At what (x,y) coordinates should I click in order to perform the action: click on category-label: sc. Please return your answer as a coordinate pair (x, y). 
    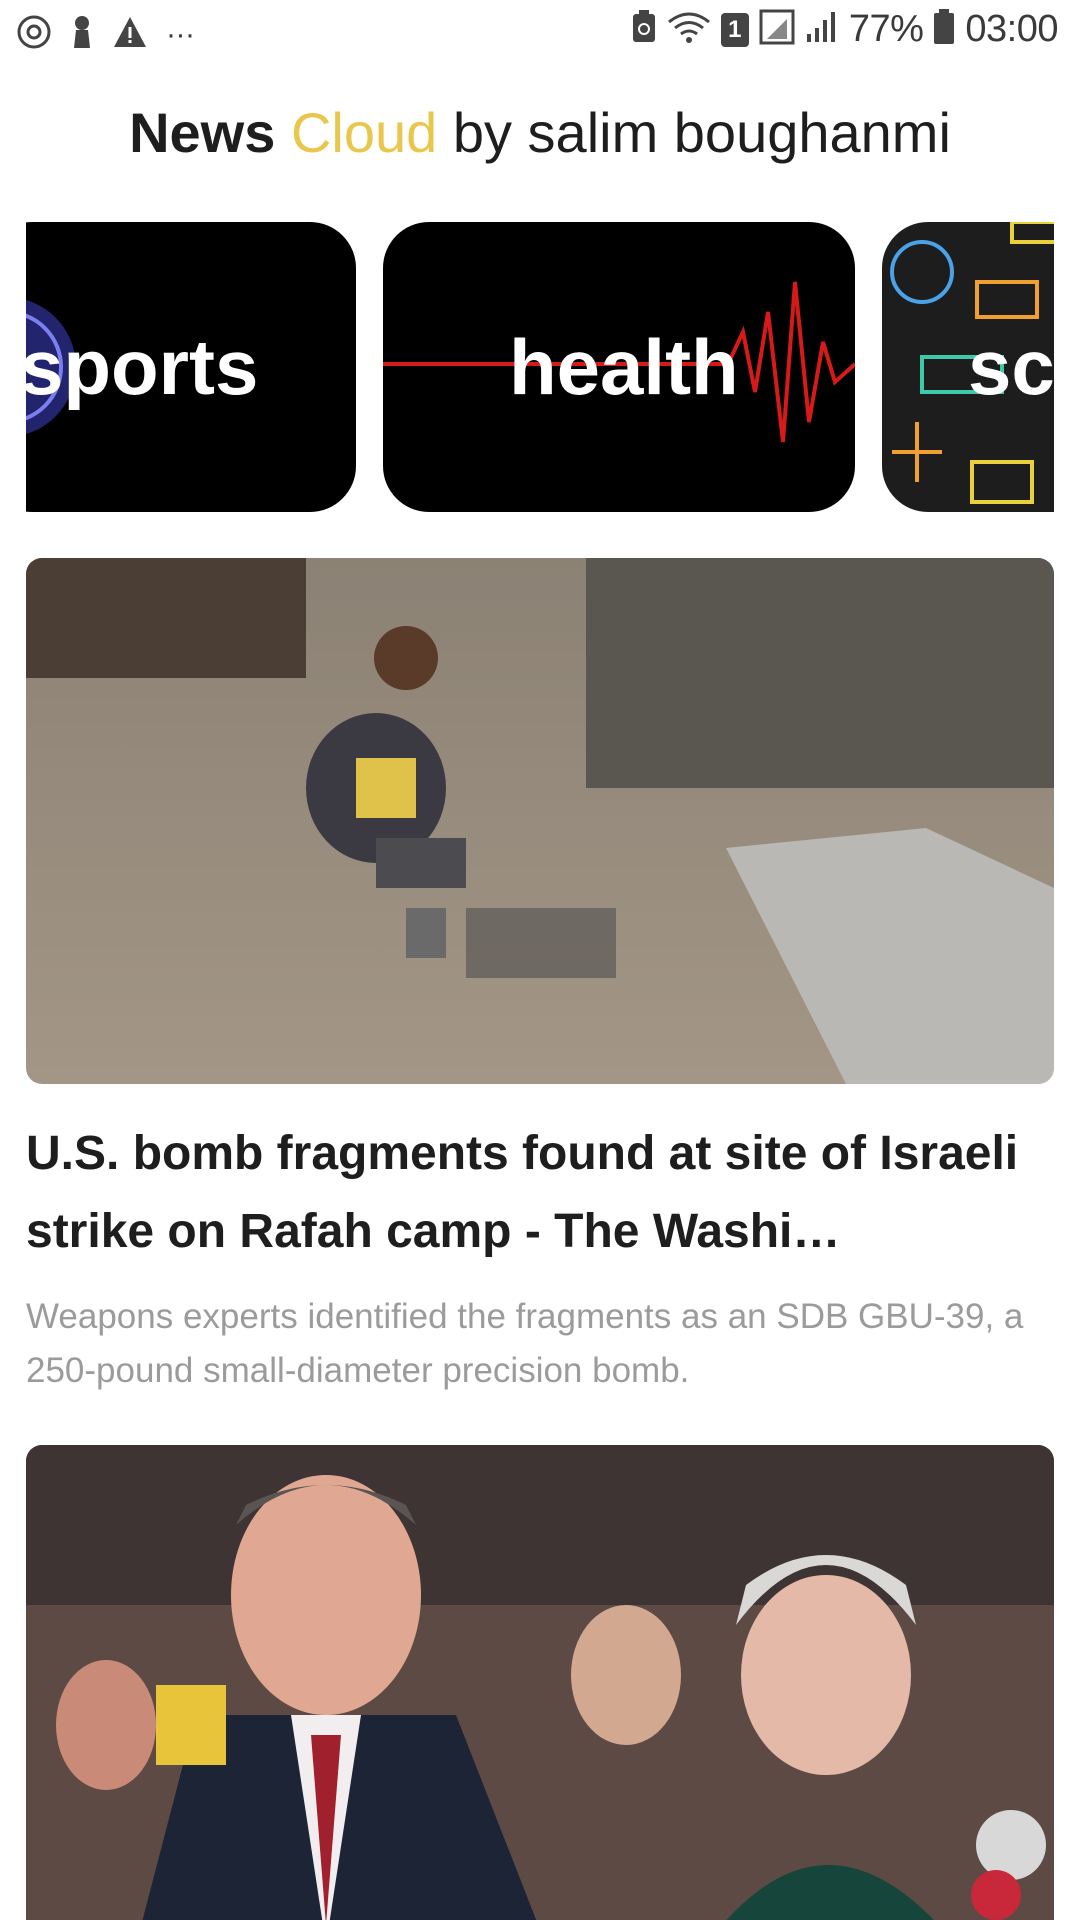
    Looking at the image, I should click on (1011, 366).